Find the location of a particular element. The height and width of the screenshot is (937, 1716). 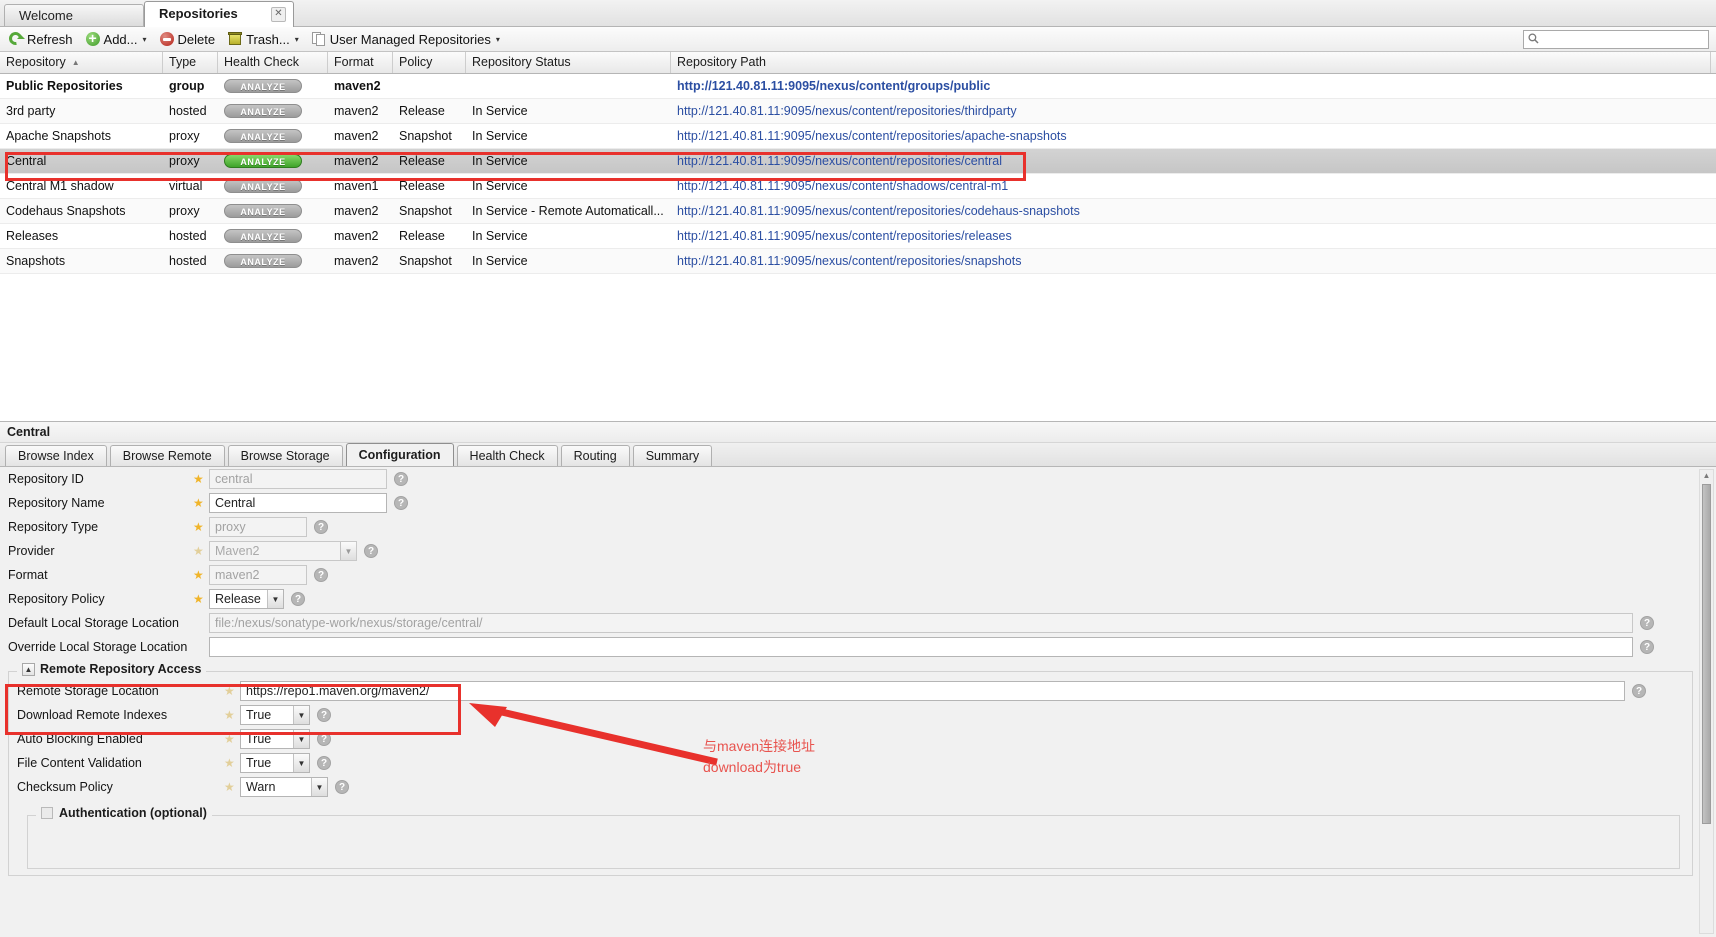

close-icon: ✕ is located at coordinates (278, 14).